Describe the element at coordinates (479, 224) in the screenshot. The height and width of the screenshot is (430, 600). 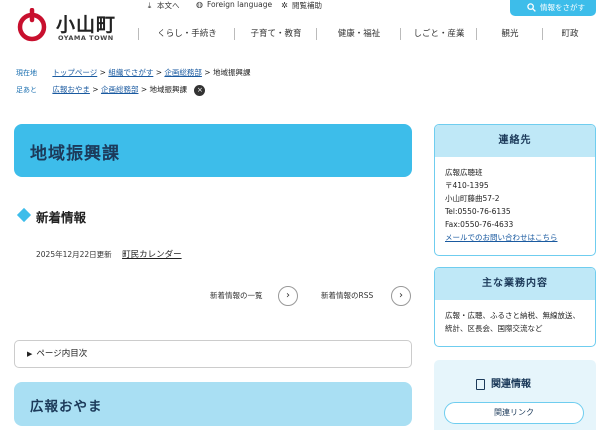
I see `contact-line: Fax:0550-76-4633` at that location.